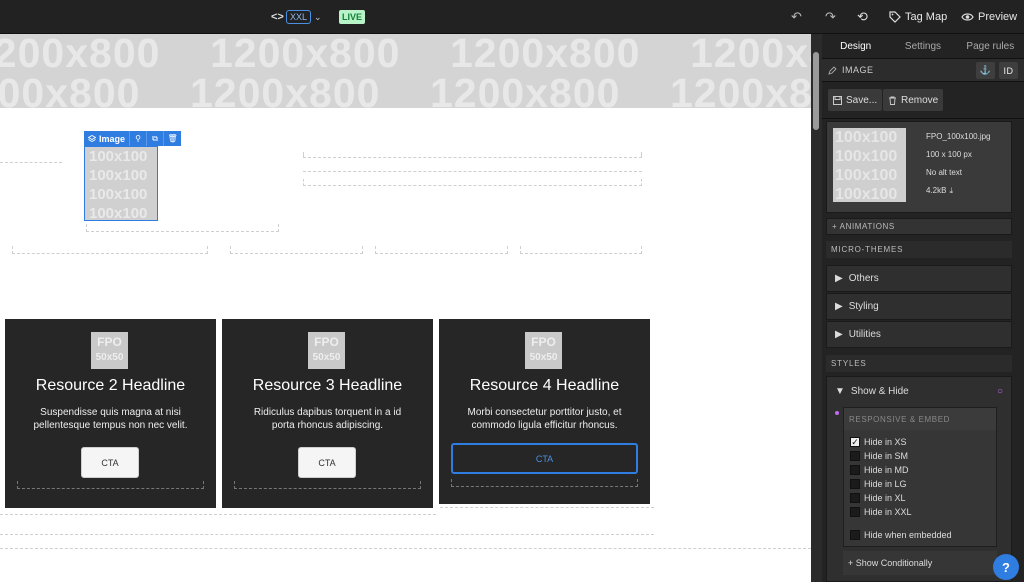 This screenshot has height=582, width=1024. Describe the element at coordinates (277, 17) in the screenshot. I see `code-icon: <>` at that location.